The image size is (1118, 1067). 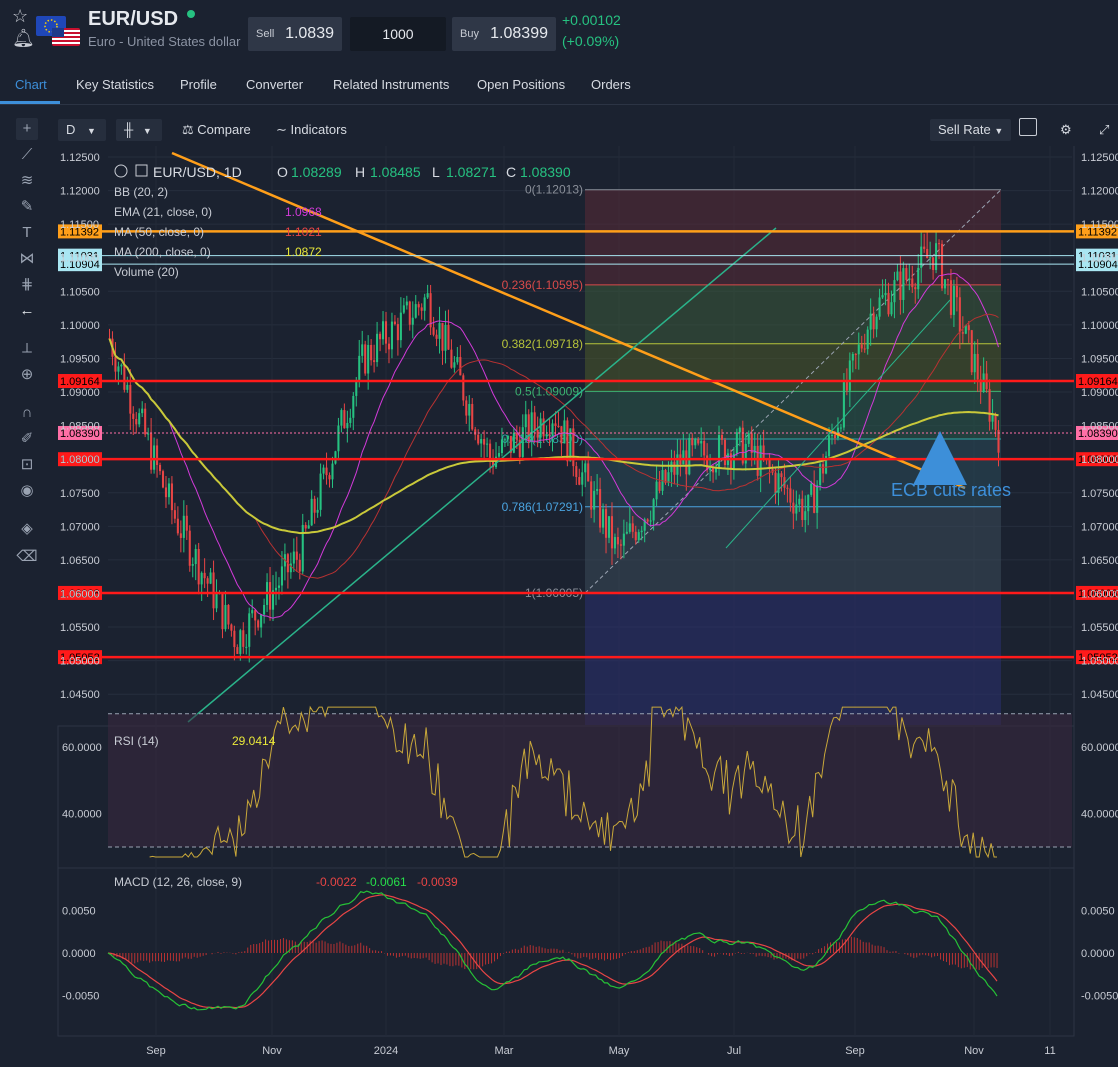 I want to click on time-tick: 11, so click(x=1049, y=1051).